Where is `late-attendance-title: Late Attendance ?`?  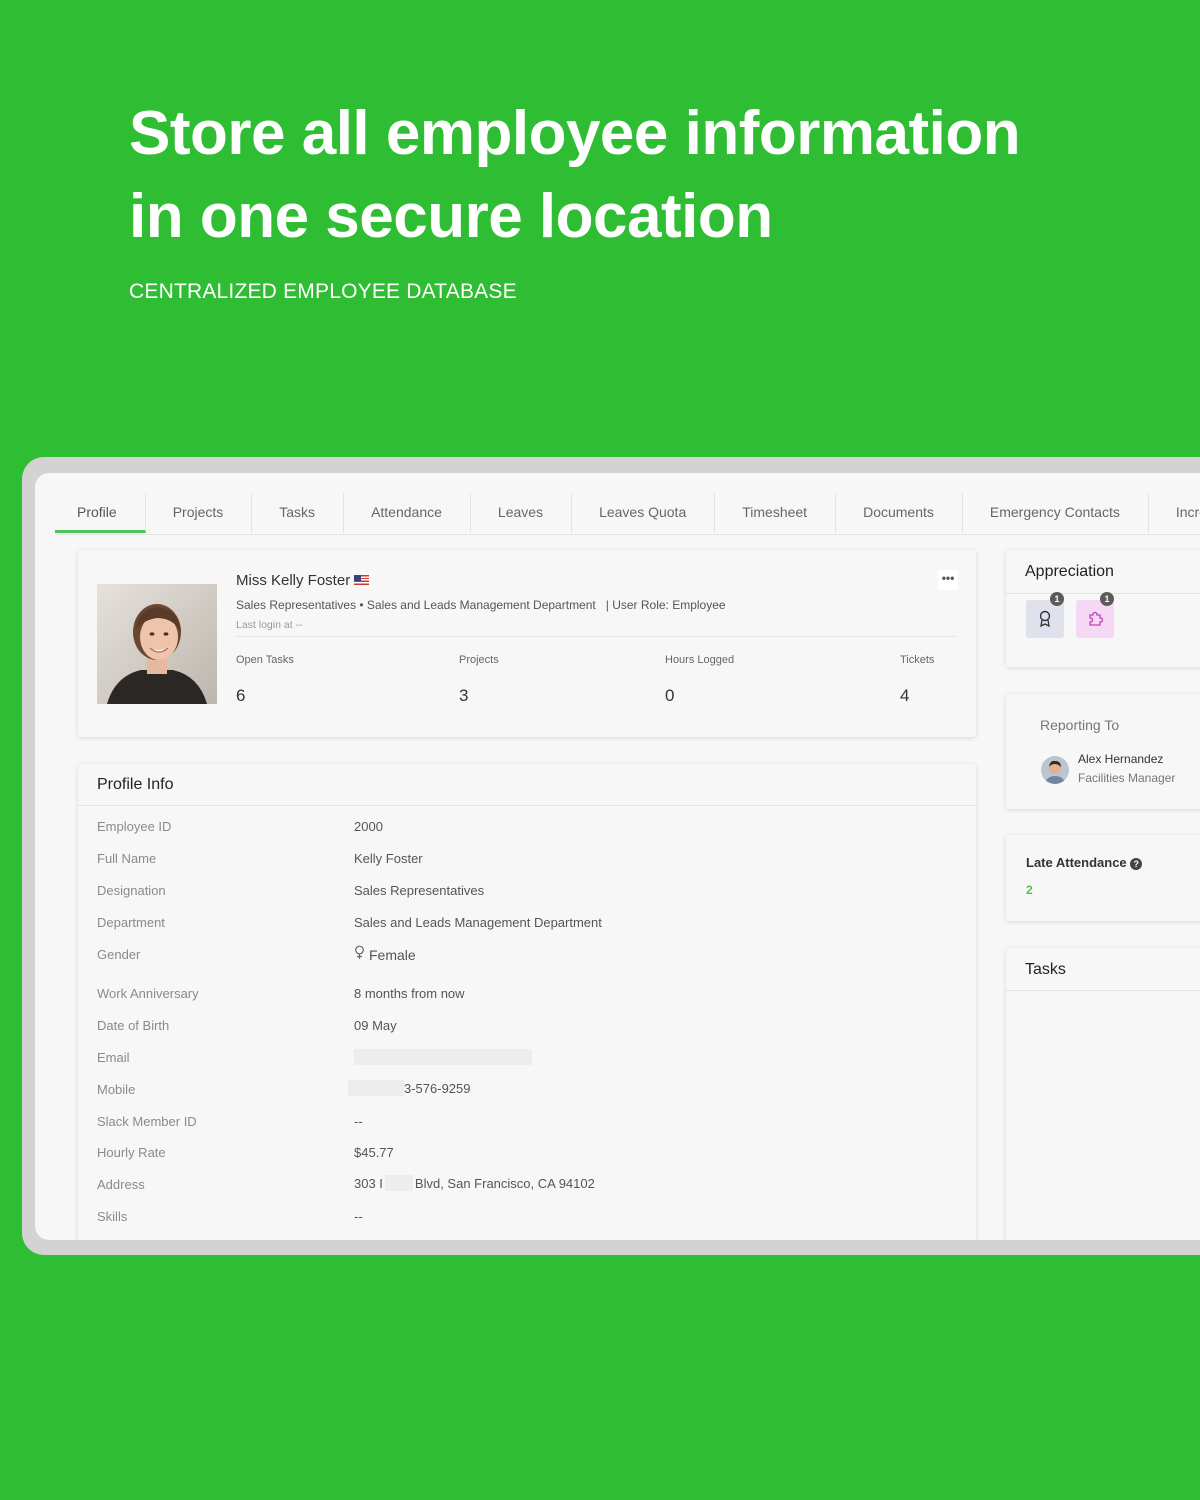
late-attendance-title: Late Attendance ? is located at coordinates (1084, 862).